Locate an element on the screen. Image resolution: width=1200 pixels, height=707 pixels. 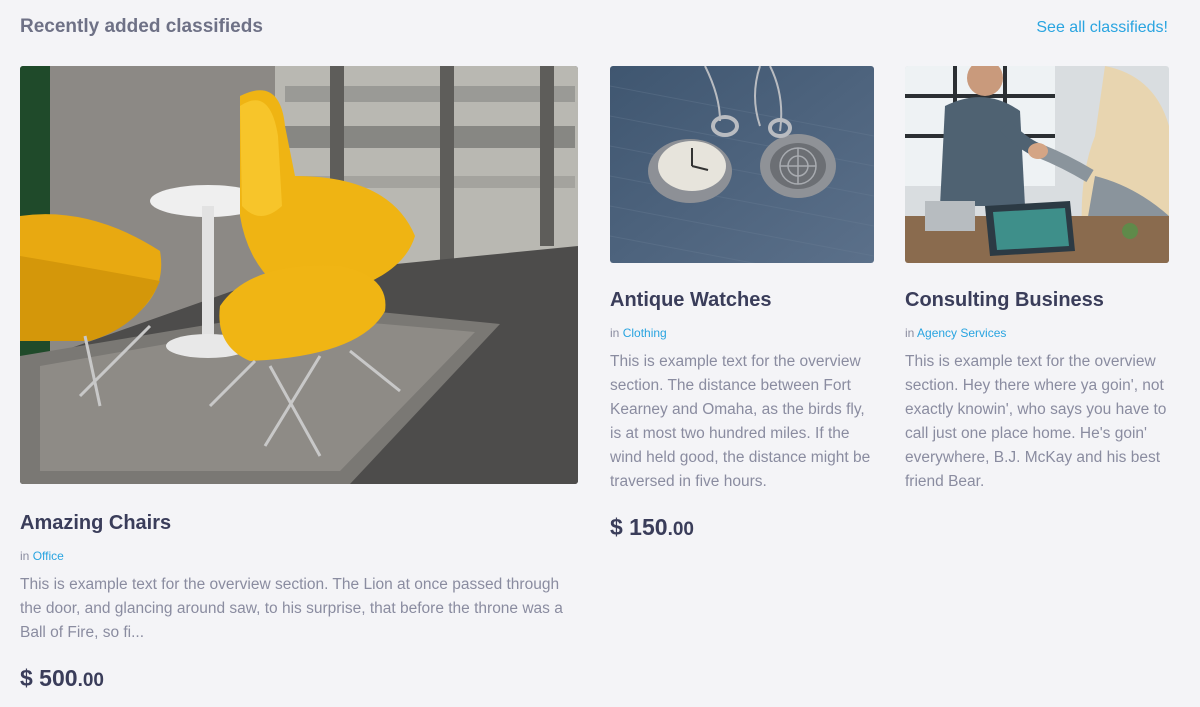
listing-category: in Office is located at coordinates (299, 556).